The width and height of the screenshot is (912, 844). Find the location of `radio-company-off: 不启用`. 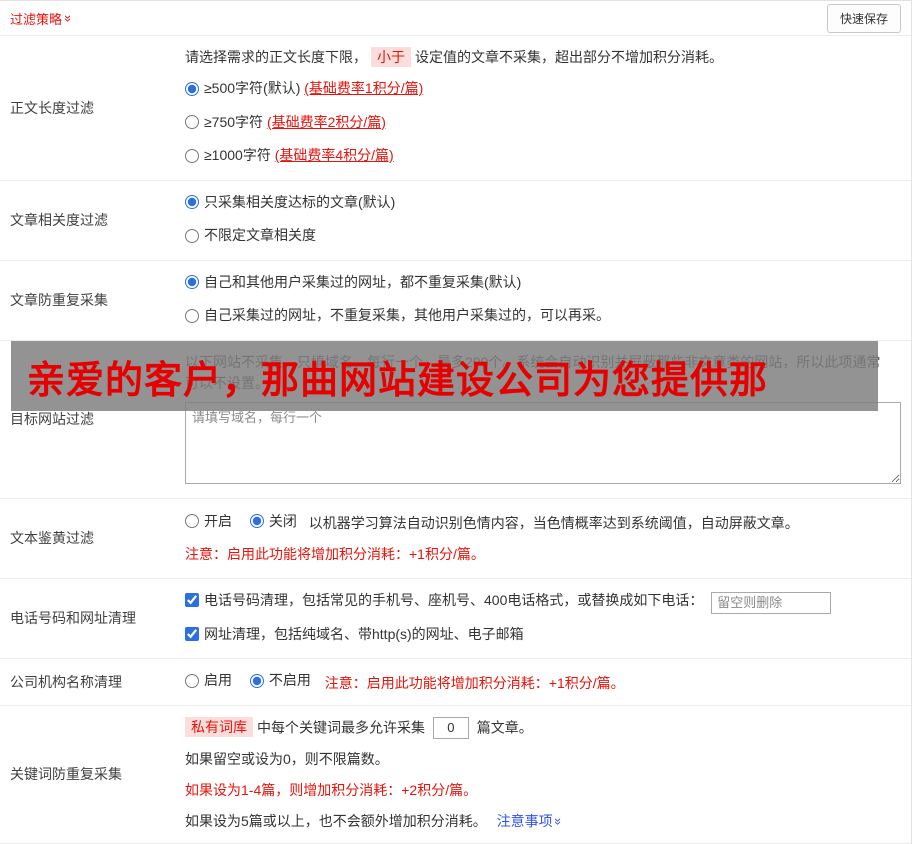

radio-company-off: 不启用 is located at coordinates (280, 680).